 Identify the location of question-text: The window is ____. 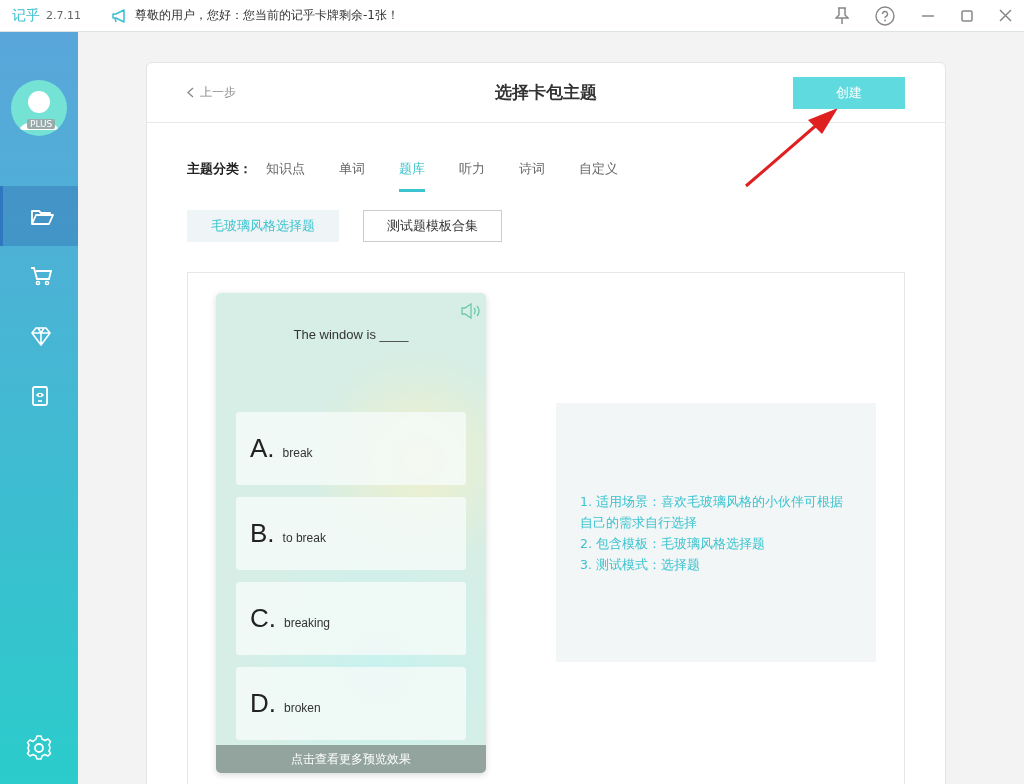
(351, 334).